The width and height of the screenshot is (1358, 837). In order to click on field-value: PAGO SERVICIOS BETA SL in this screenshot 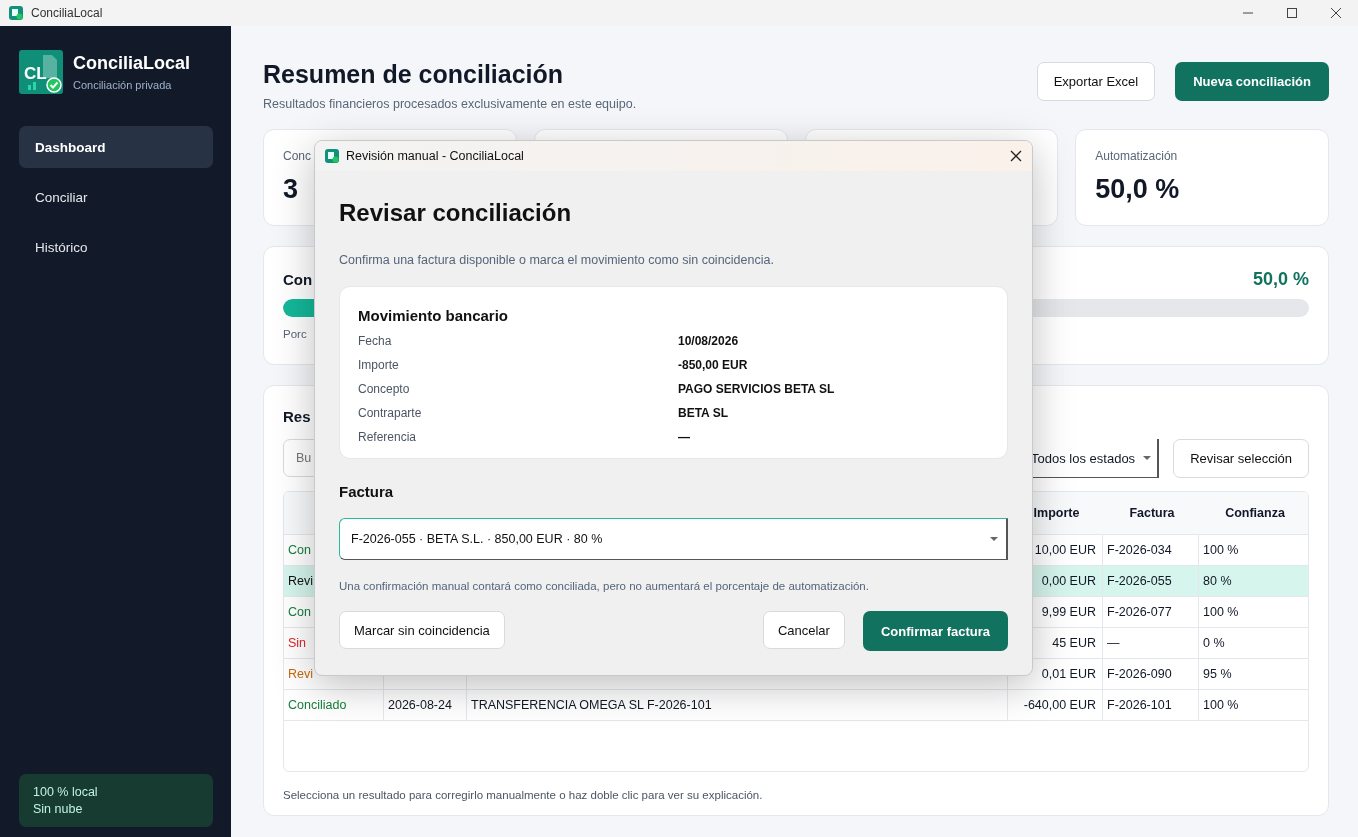, I will do `click(757, 389)`.